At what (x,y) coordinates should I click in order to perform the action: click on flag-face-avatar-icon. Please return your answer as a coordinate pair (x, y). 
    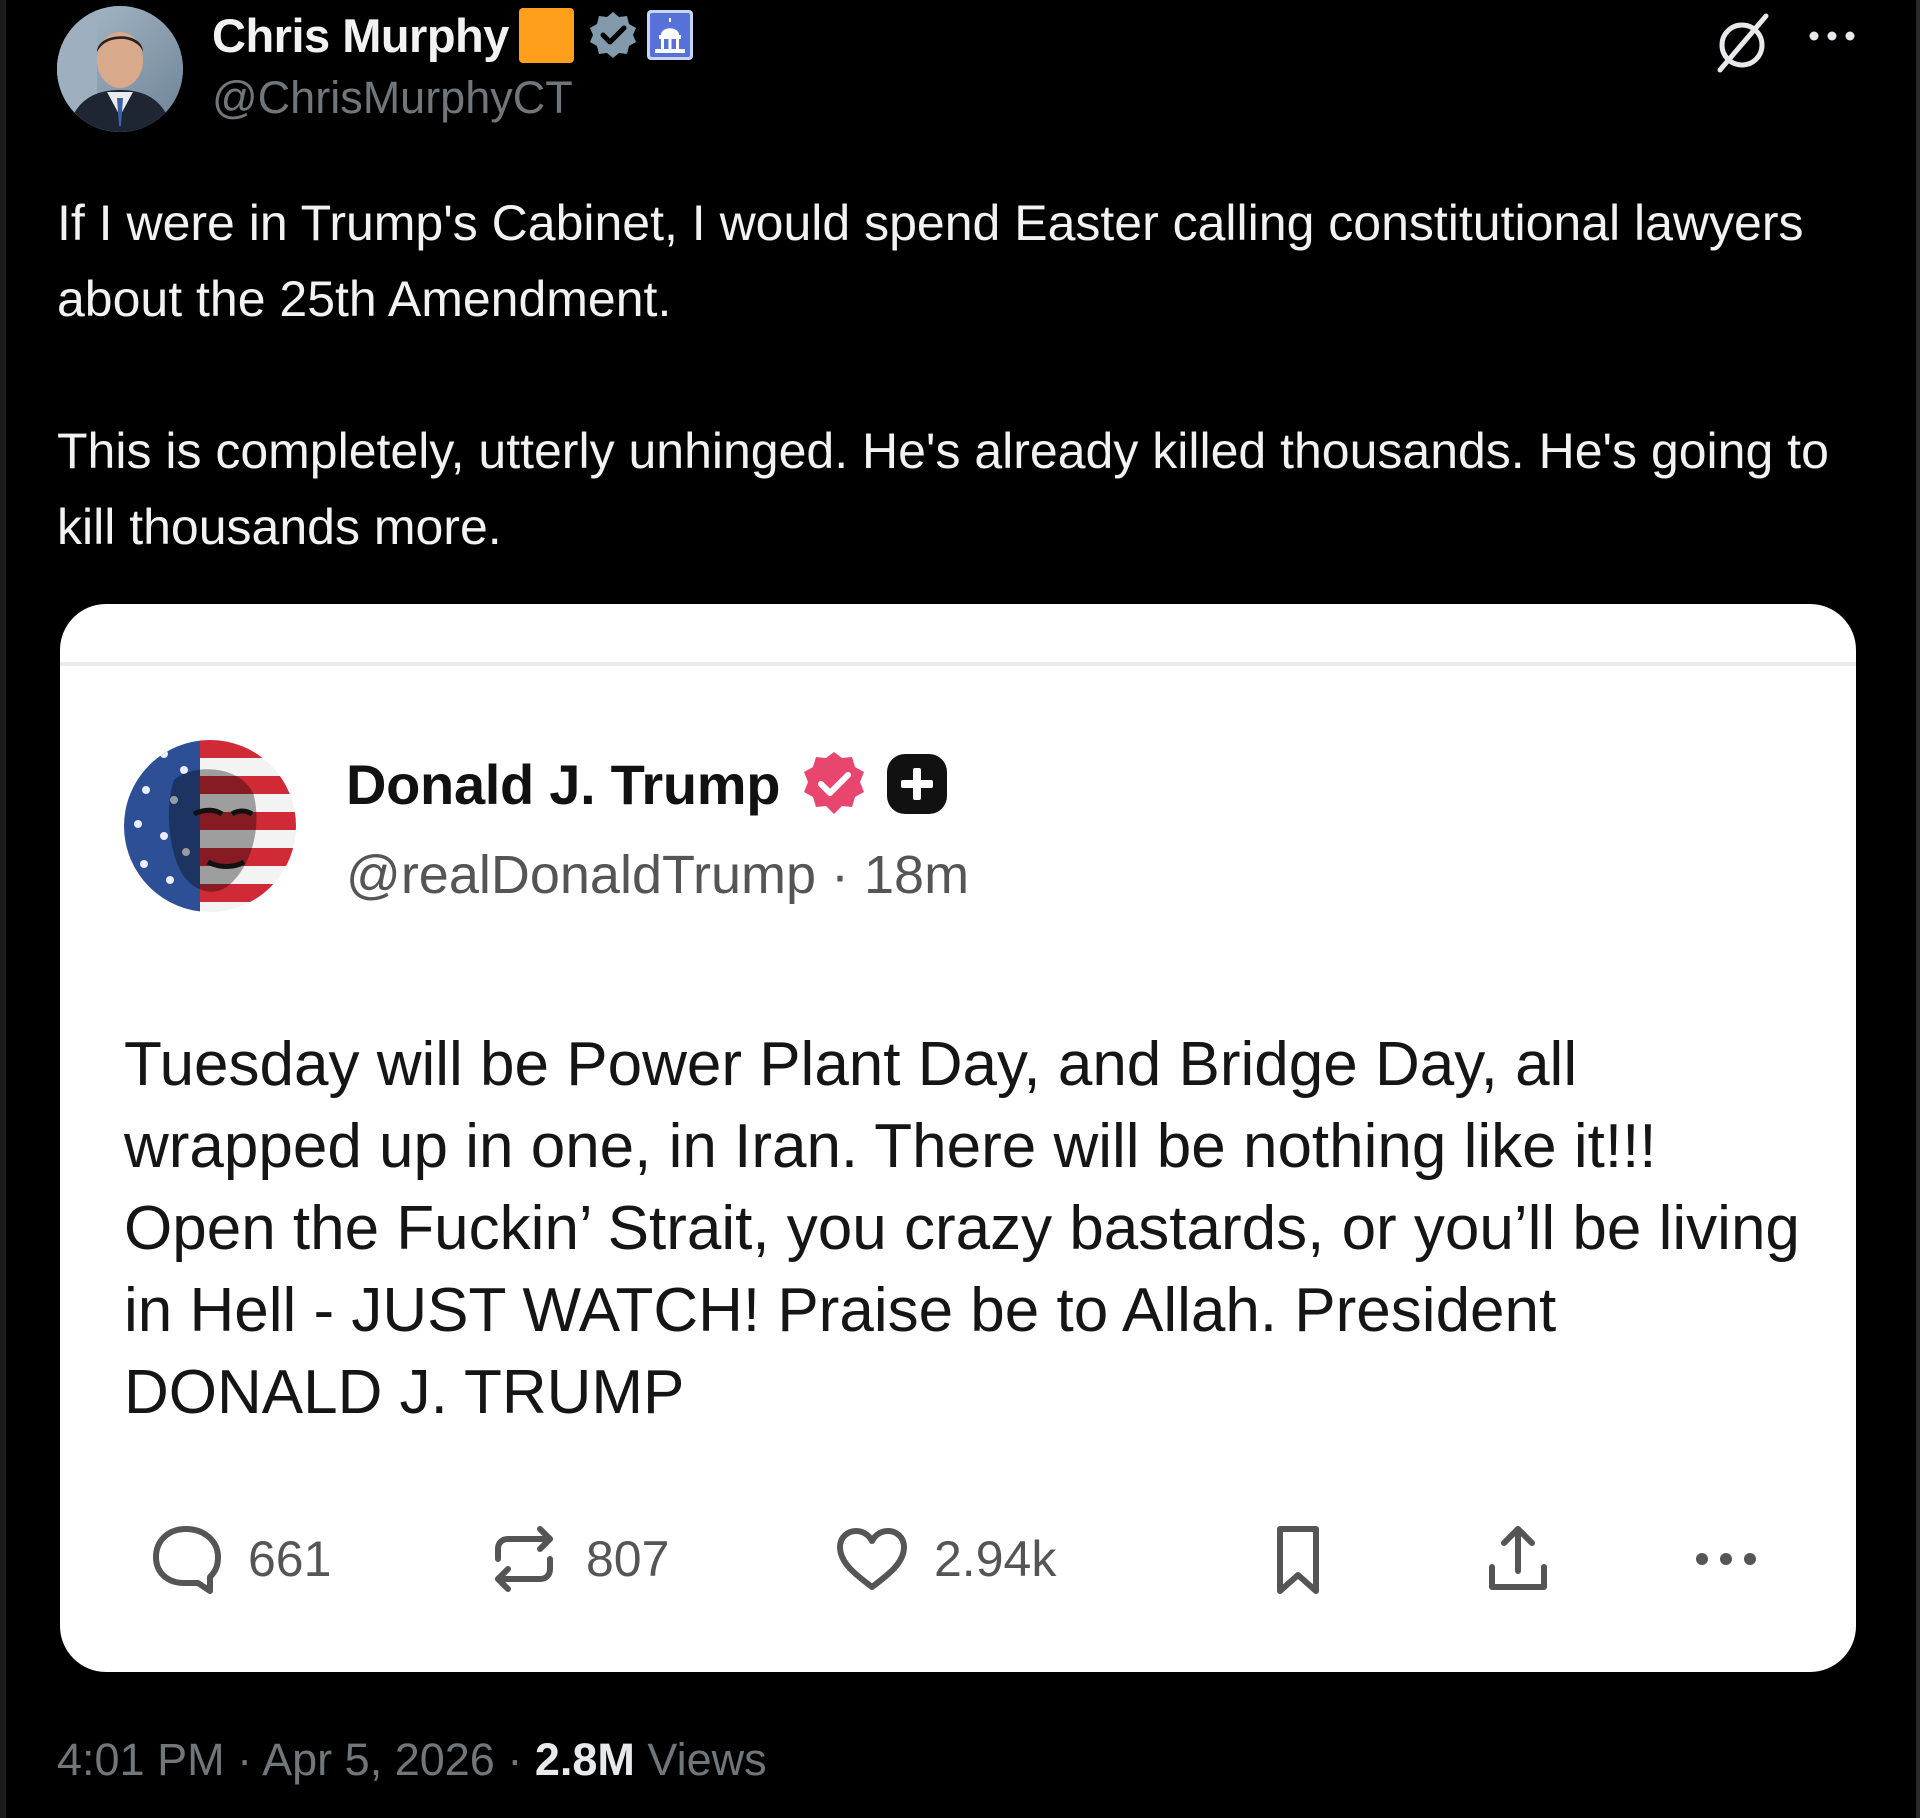
    Looking at the image, I should click on (210, 826).